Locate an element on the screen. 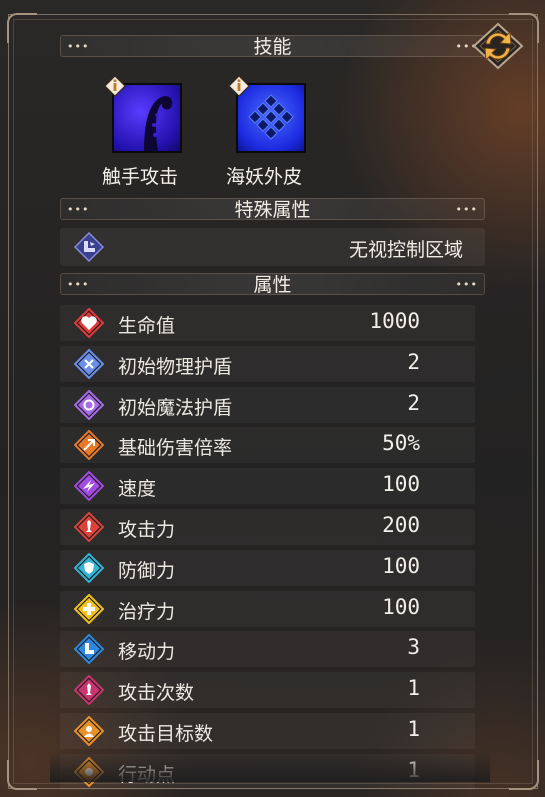 The width and height of the screenshot is (545, 797). swap-button is located at coordinates (498, 46).